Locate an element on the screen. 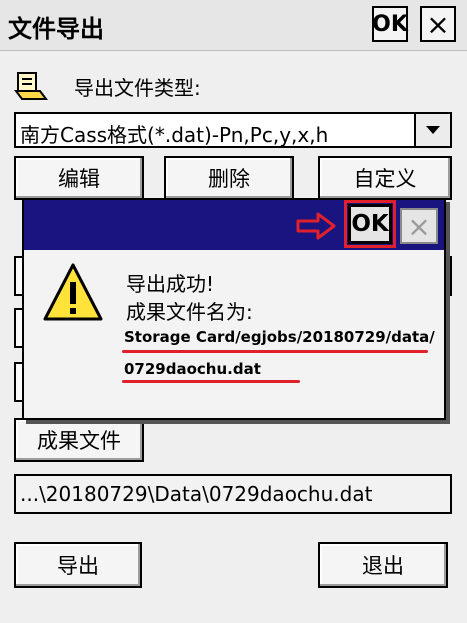 This screenshot has width=467, height=623. export-button: 导出 is located at coordinates (78, 565).